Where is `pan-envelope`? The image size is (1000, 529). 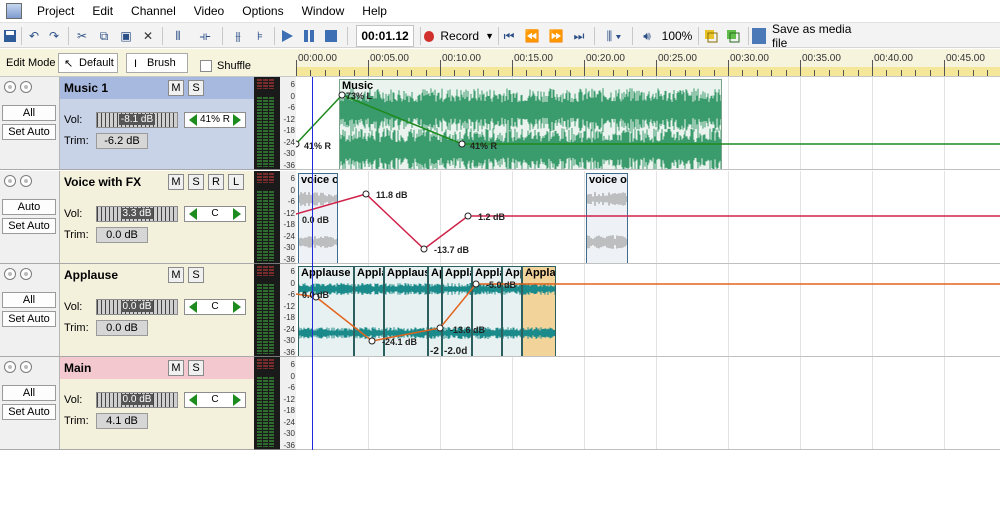
pan-envelope is located at coordinates (648, 123).